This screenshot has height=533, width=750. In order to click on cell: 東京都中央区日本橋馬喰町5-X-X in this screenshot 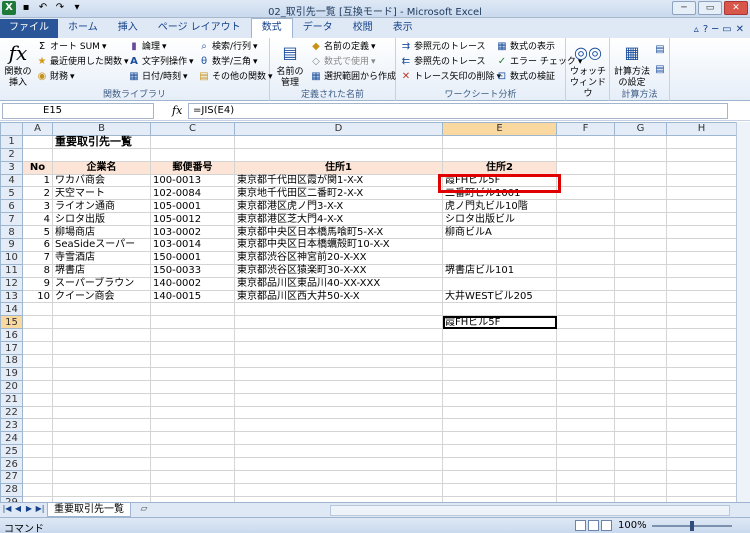, I will do `click(338, 232)`.